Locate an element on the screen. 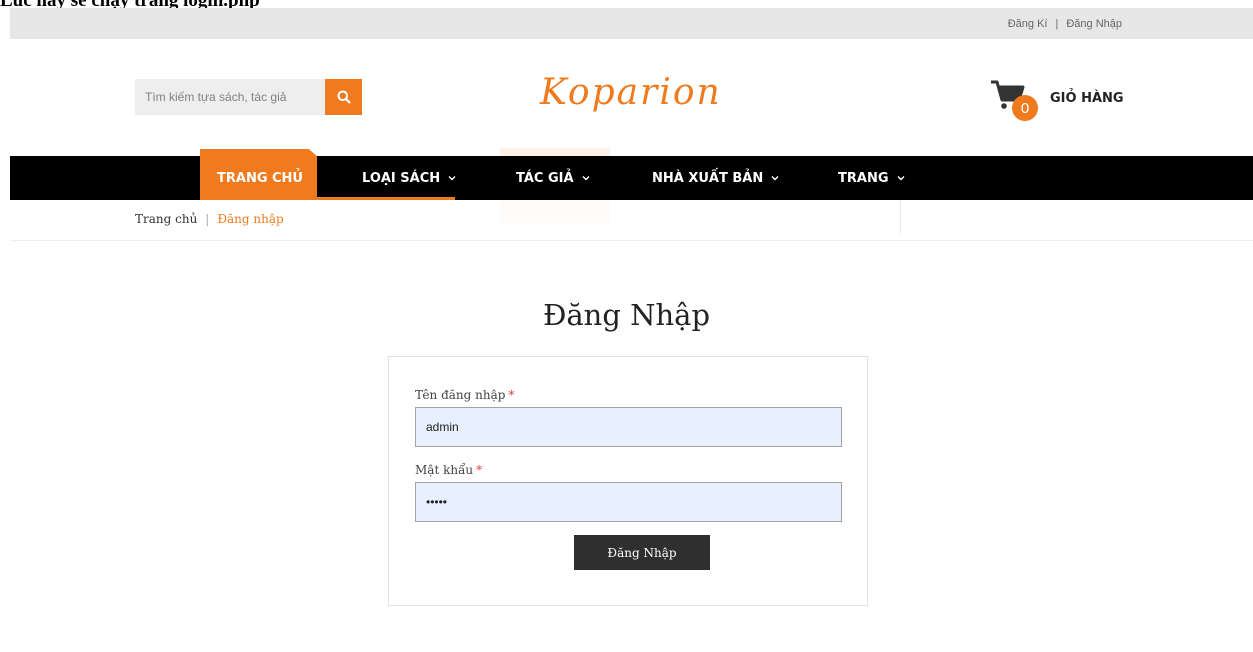 The width and height of the screenshot is (1253, 652). search-icon is located at coordinates (344, 97).